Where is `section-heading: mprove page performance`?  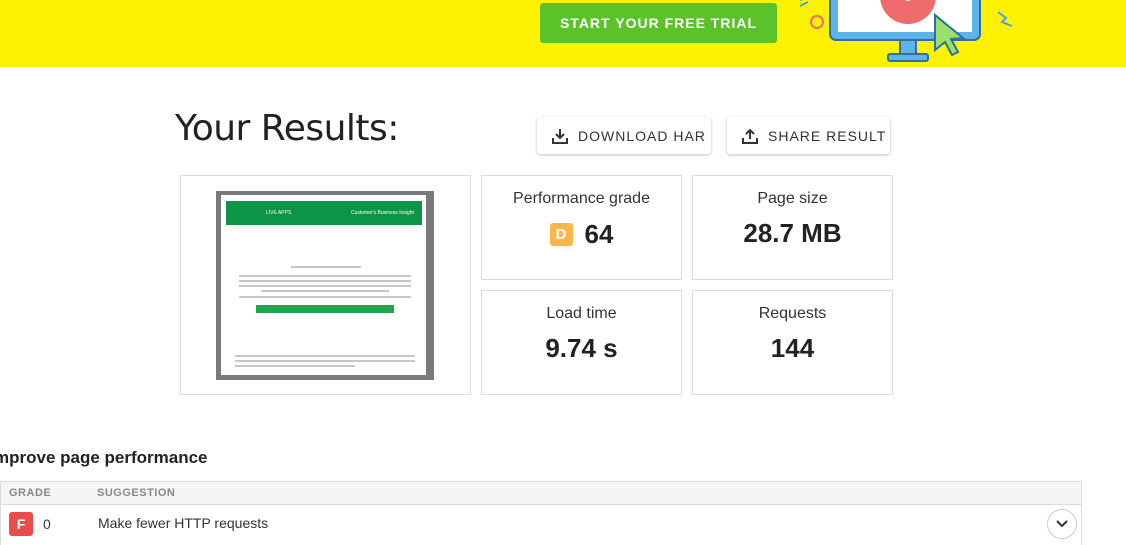
section-heading: mprove page performance is located at coordinates (104, 457).